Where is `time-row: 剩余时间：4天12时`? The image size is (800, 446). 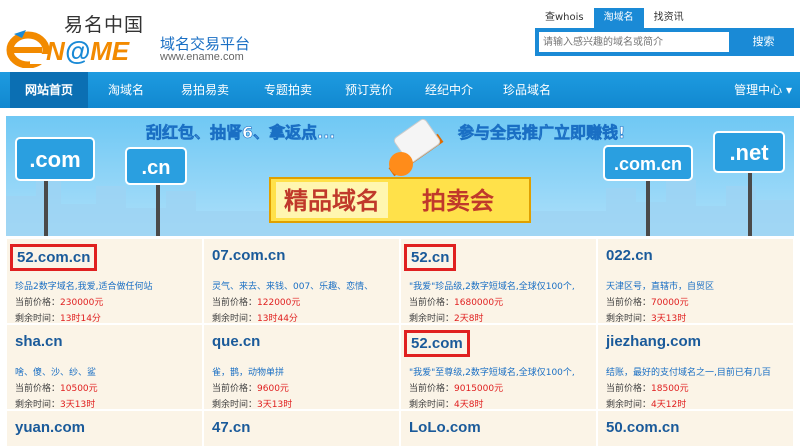 time-row: 剩余时间：4天12时 is located at coordinates (646, 403).